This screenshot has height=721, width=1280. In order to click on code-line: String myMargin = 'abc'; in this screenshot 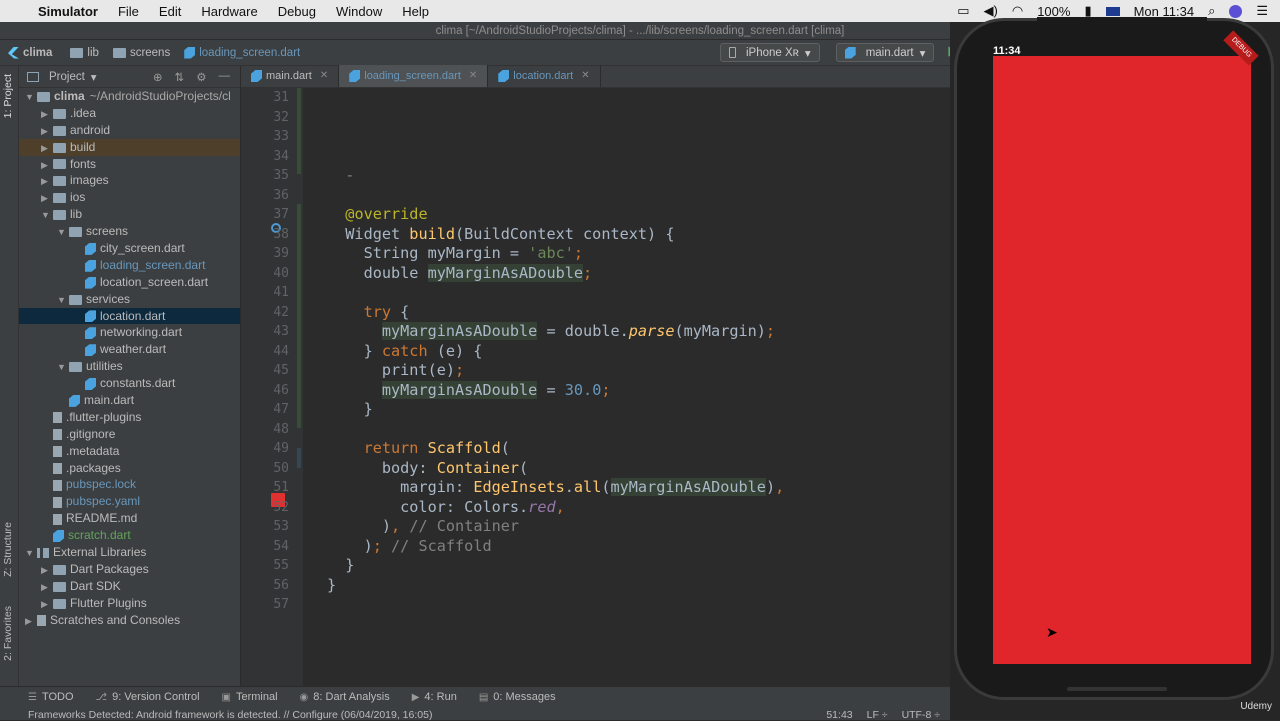, I will do `click(455, 253)`.